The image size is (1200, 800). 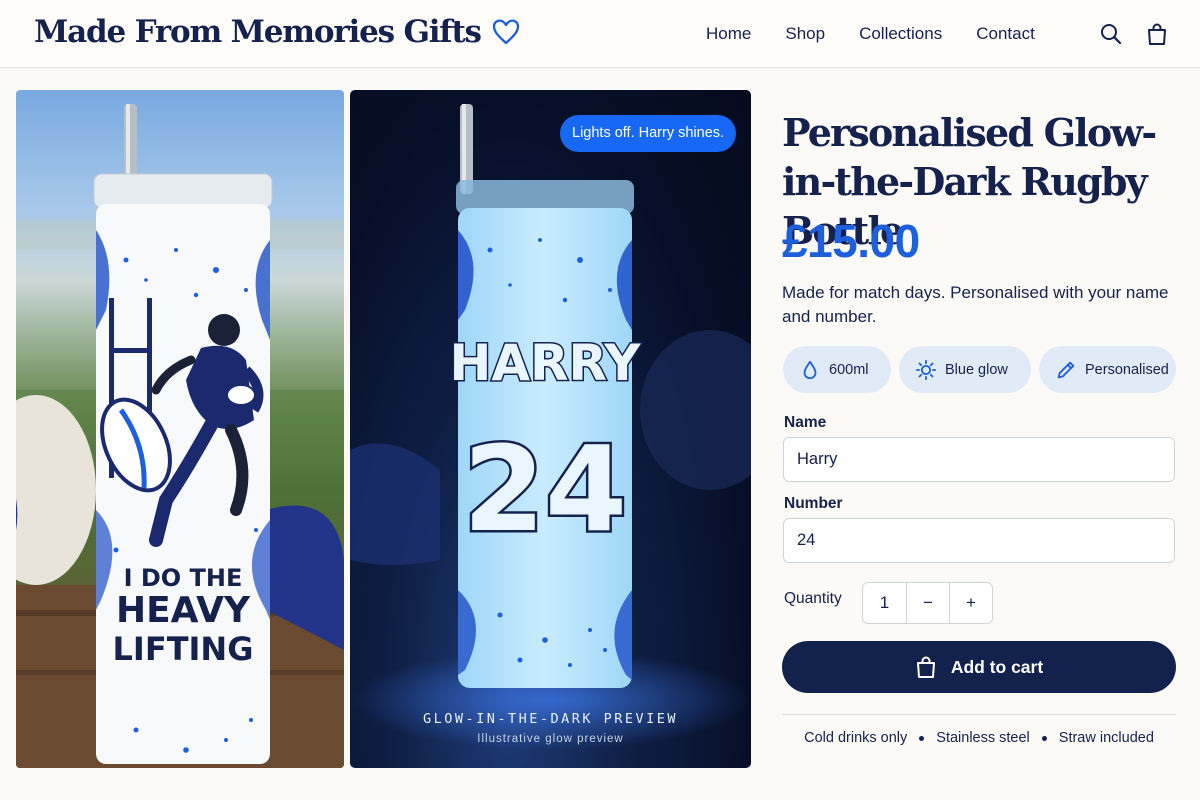 I want to click on nav-home: Home, so click(x=728, y=34).